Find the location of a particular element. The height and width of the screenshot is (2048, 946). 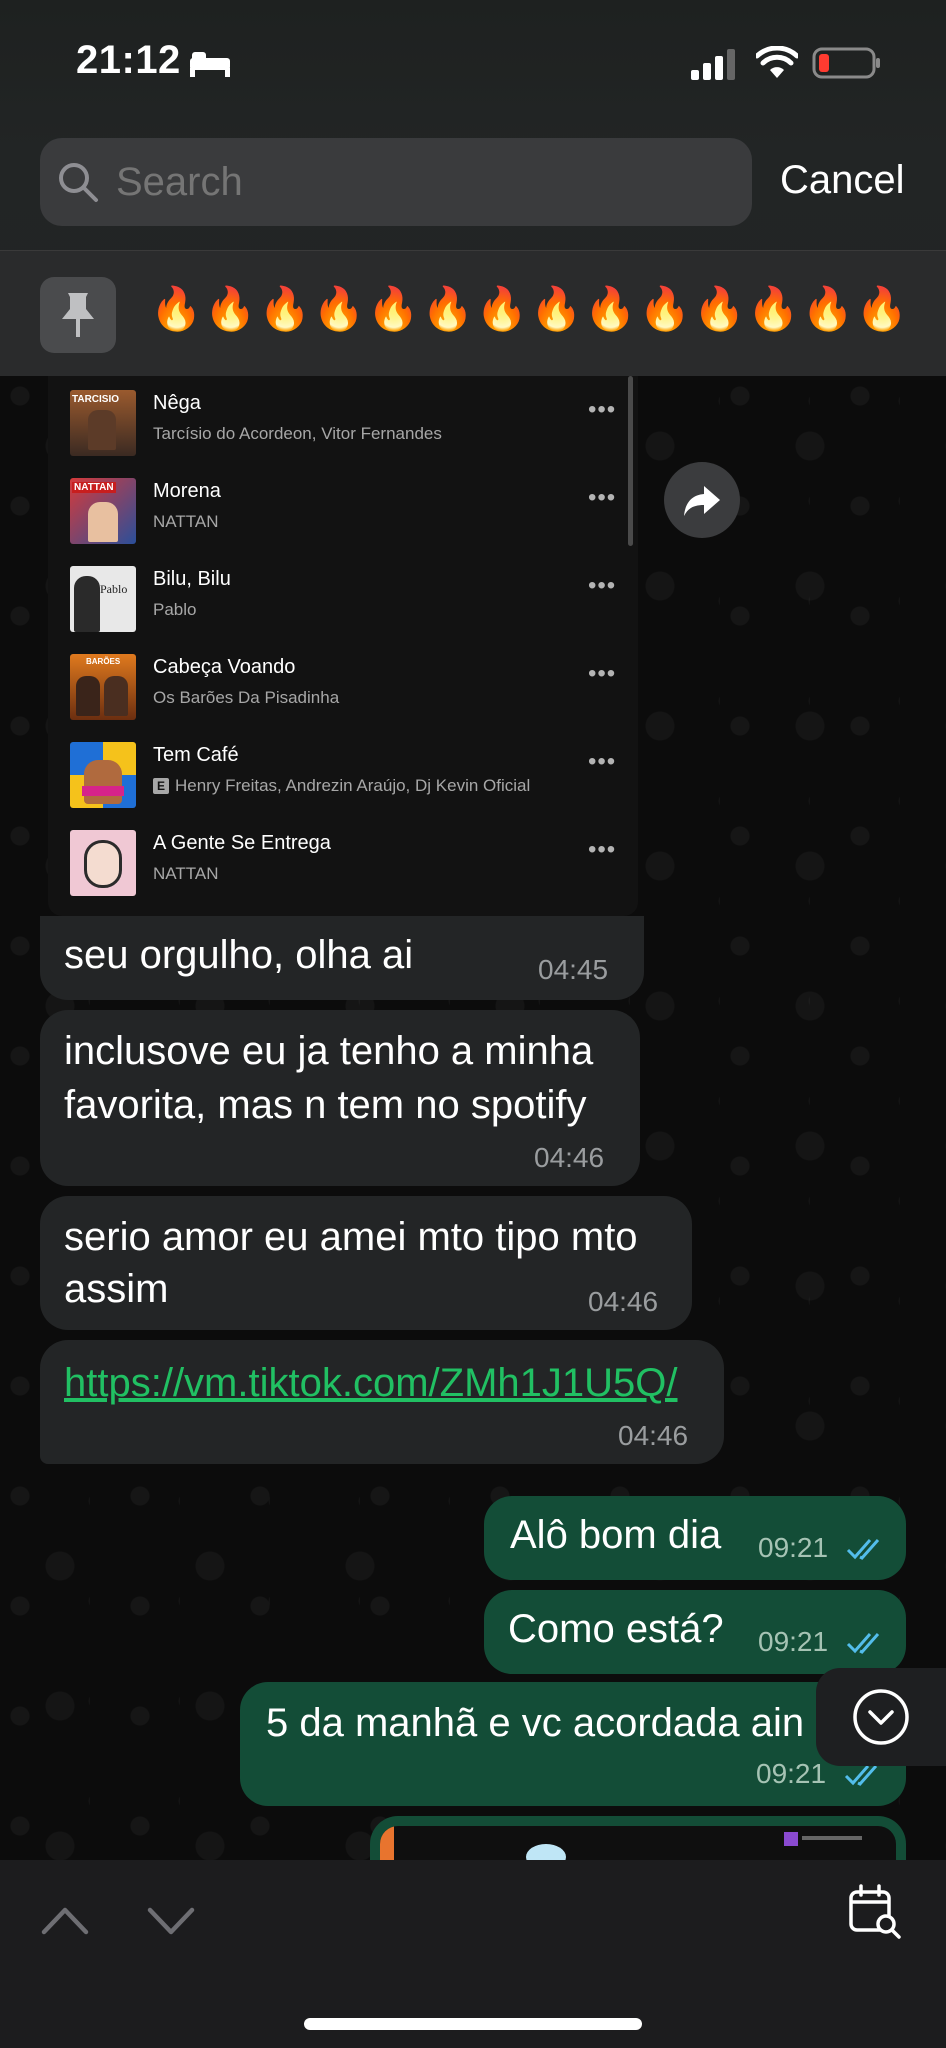

album-art-text: NATTAN is located at coordinates (94, 487).